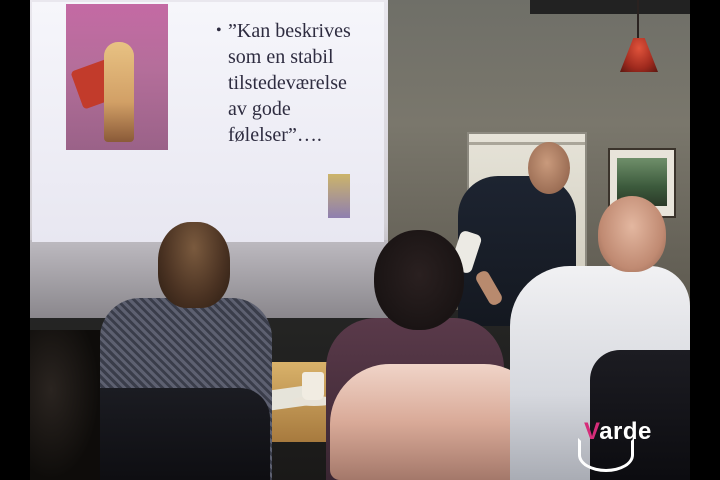  Describe the element at coordinates (275, 135) in the screenshot. I see `slide-line-5: følelser”….` at that location.